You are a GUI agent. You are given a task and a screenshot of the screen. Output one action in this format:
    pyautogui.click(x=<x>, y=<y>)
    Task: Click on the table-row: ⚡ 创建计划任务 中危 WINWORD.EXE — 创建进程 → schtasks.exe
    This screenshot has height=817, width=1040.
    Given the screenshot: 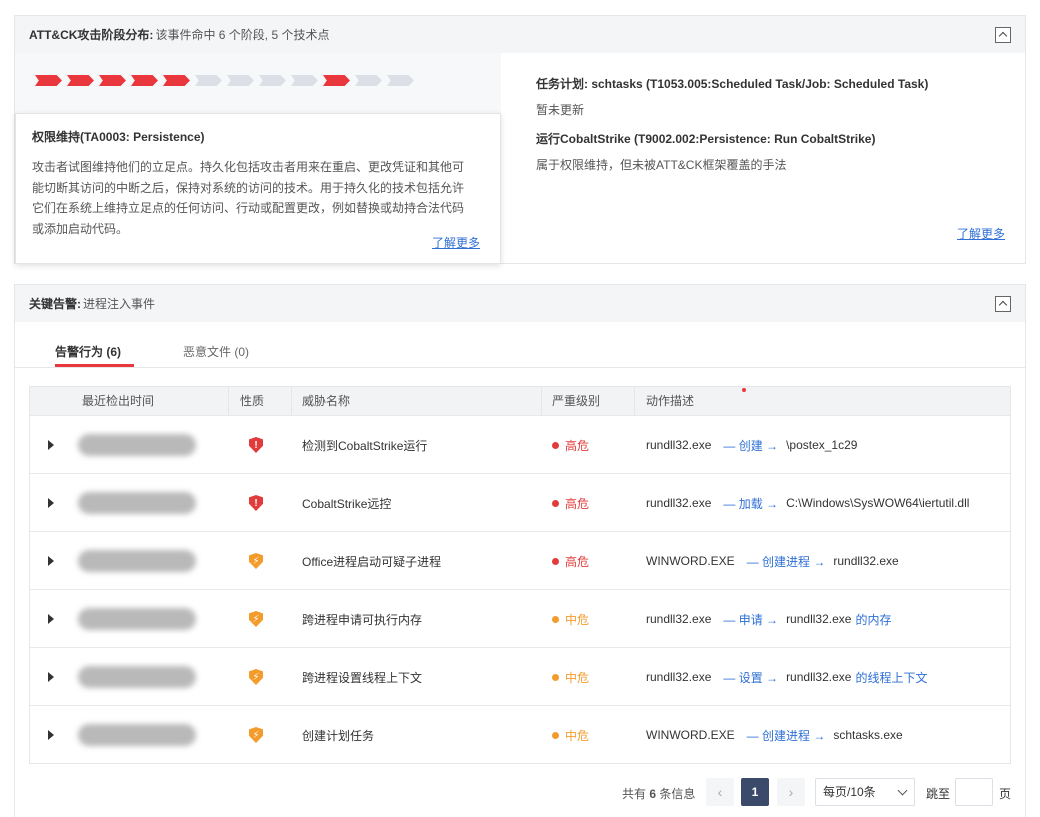 What is the action you would take?
    pyautogui.click(x=520, y=734)
    